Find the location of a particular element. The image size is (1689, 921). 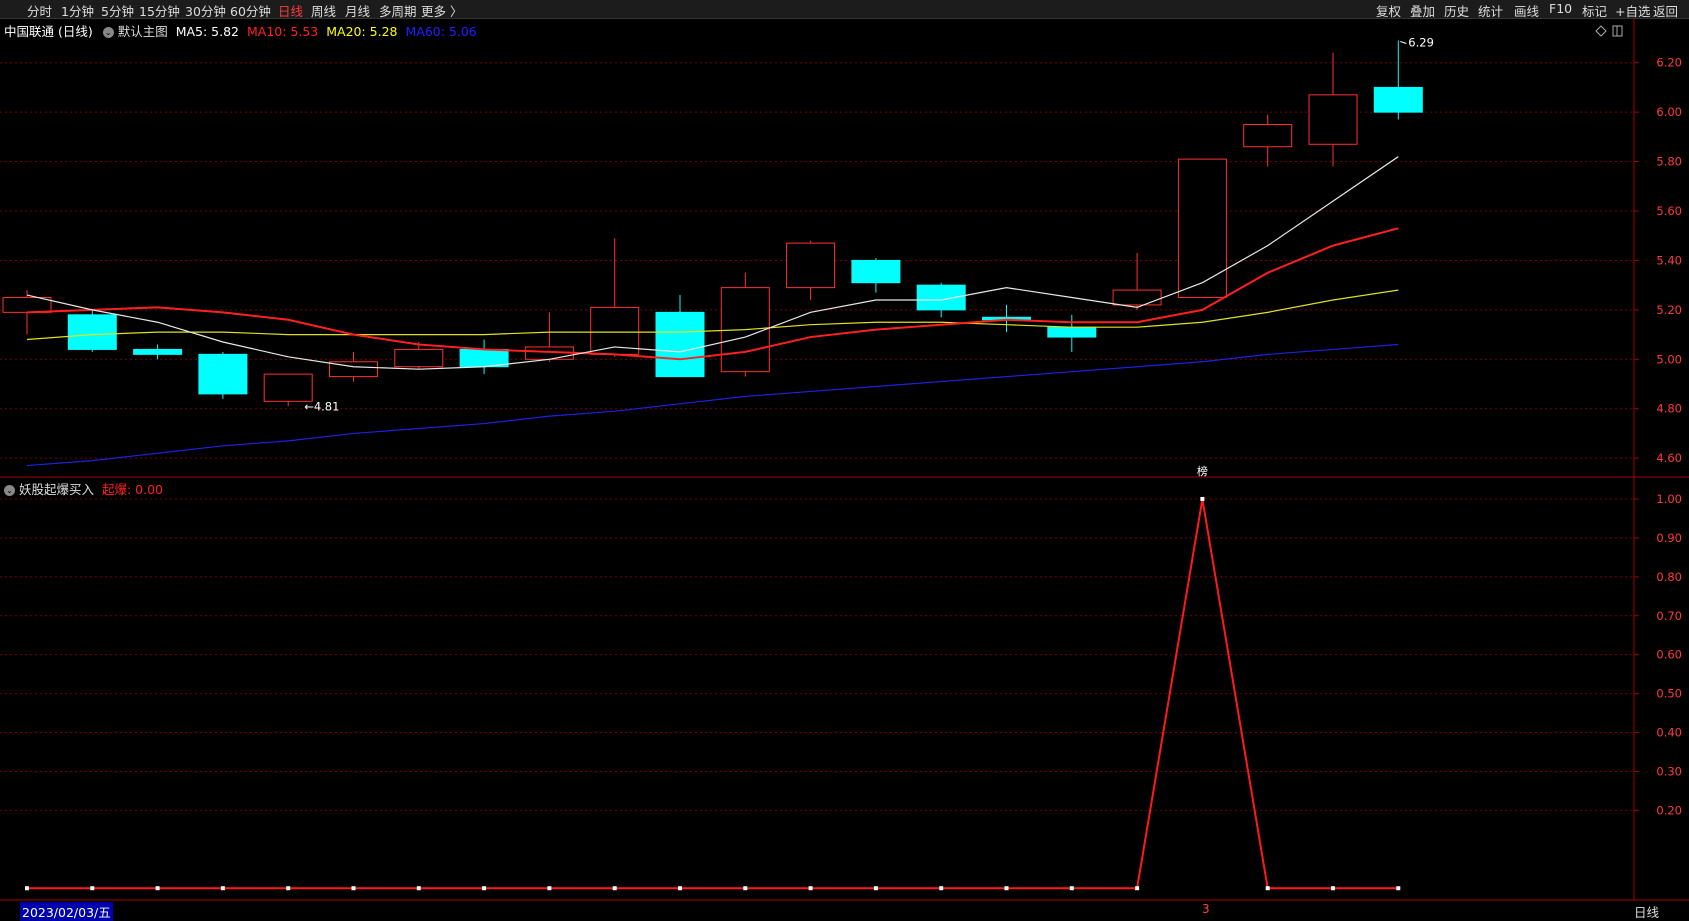

indicator-tick-label: 0.40 is located at coordinates (1669, 733).